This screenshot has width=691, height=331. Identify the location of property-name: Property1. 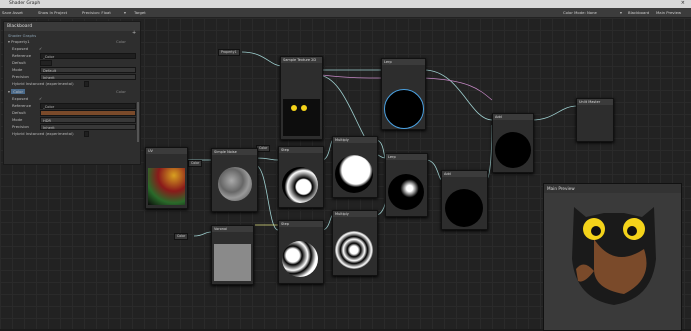
(20, 41).